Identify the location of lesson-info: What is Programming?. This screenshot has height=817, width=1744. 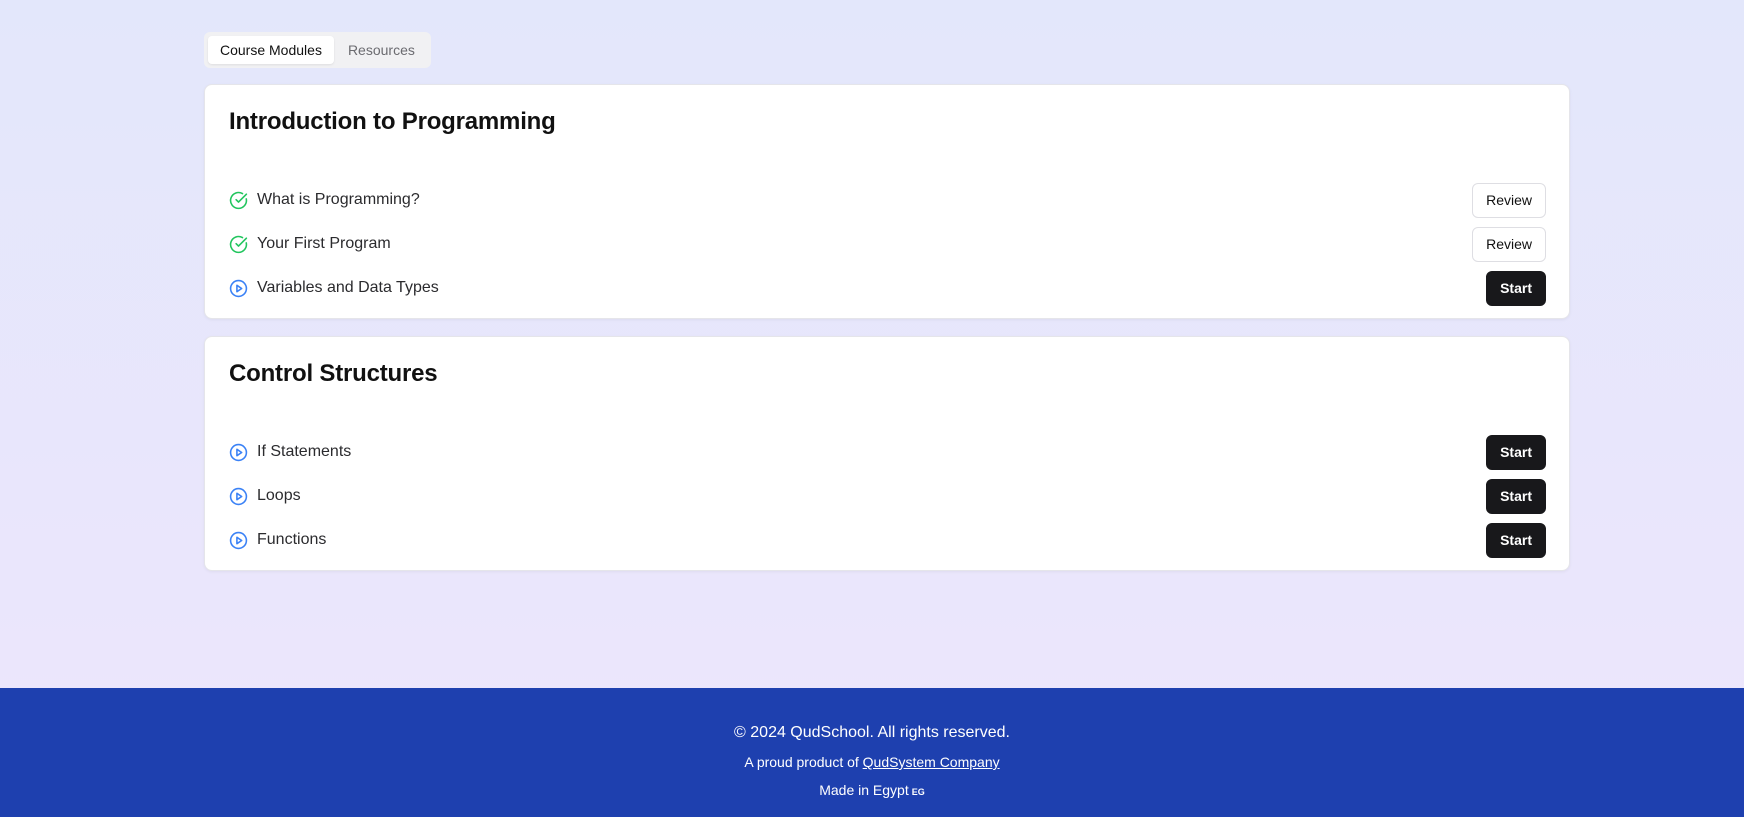
(324, 200).